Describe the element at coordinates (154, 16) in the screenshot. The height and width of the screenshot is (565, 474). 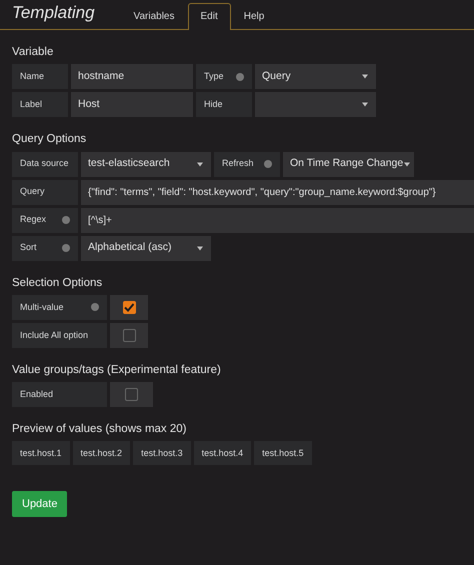
I see `tab: Variables` at that location.